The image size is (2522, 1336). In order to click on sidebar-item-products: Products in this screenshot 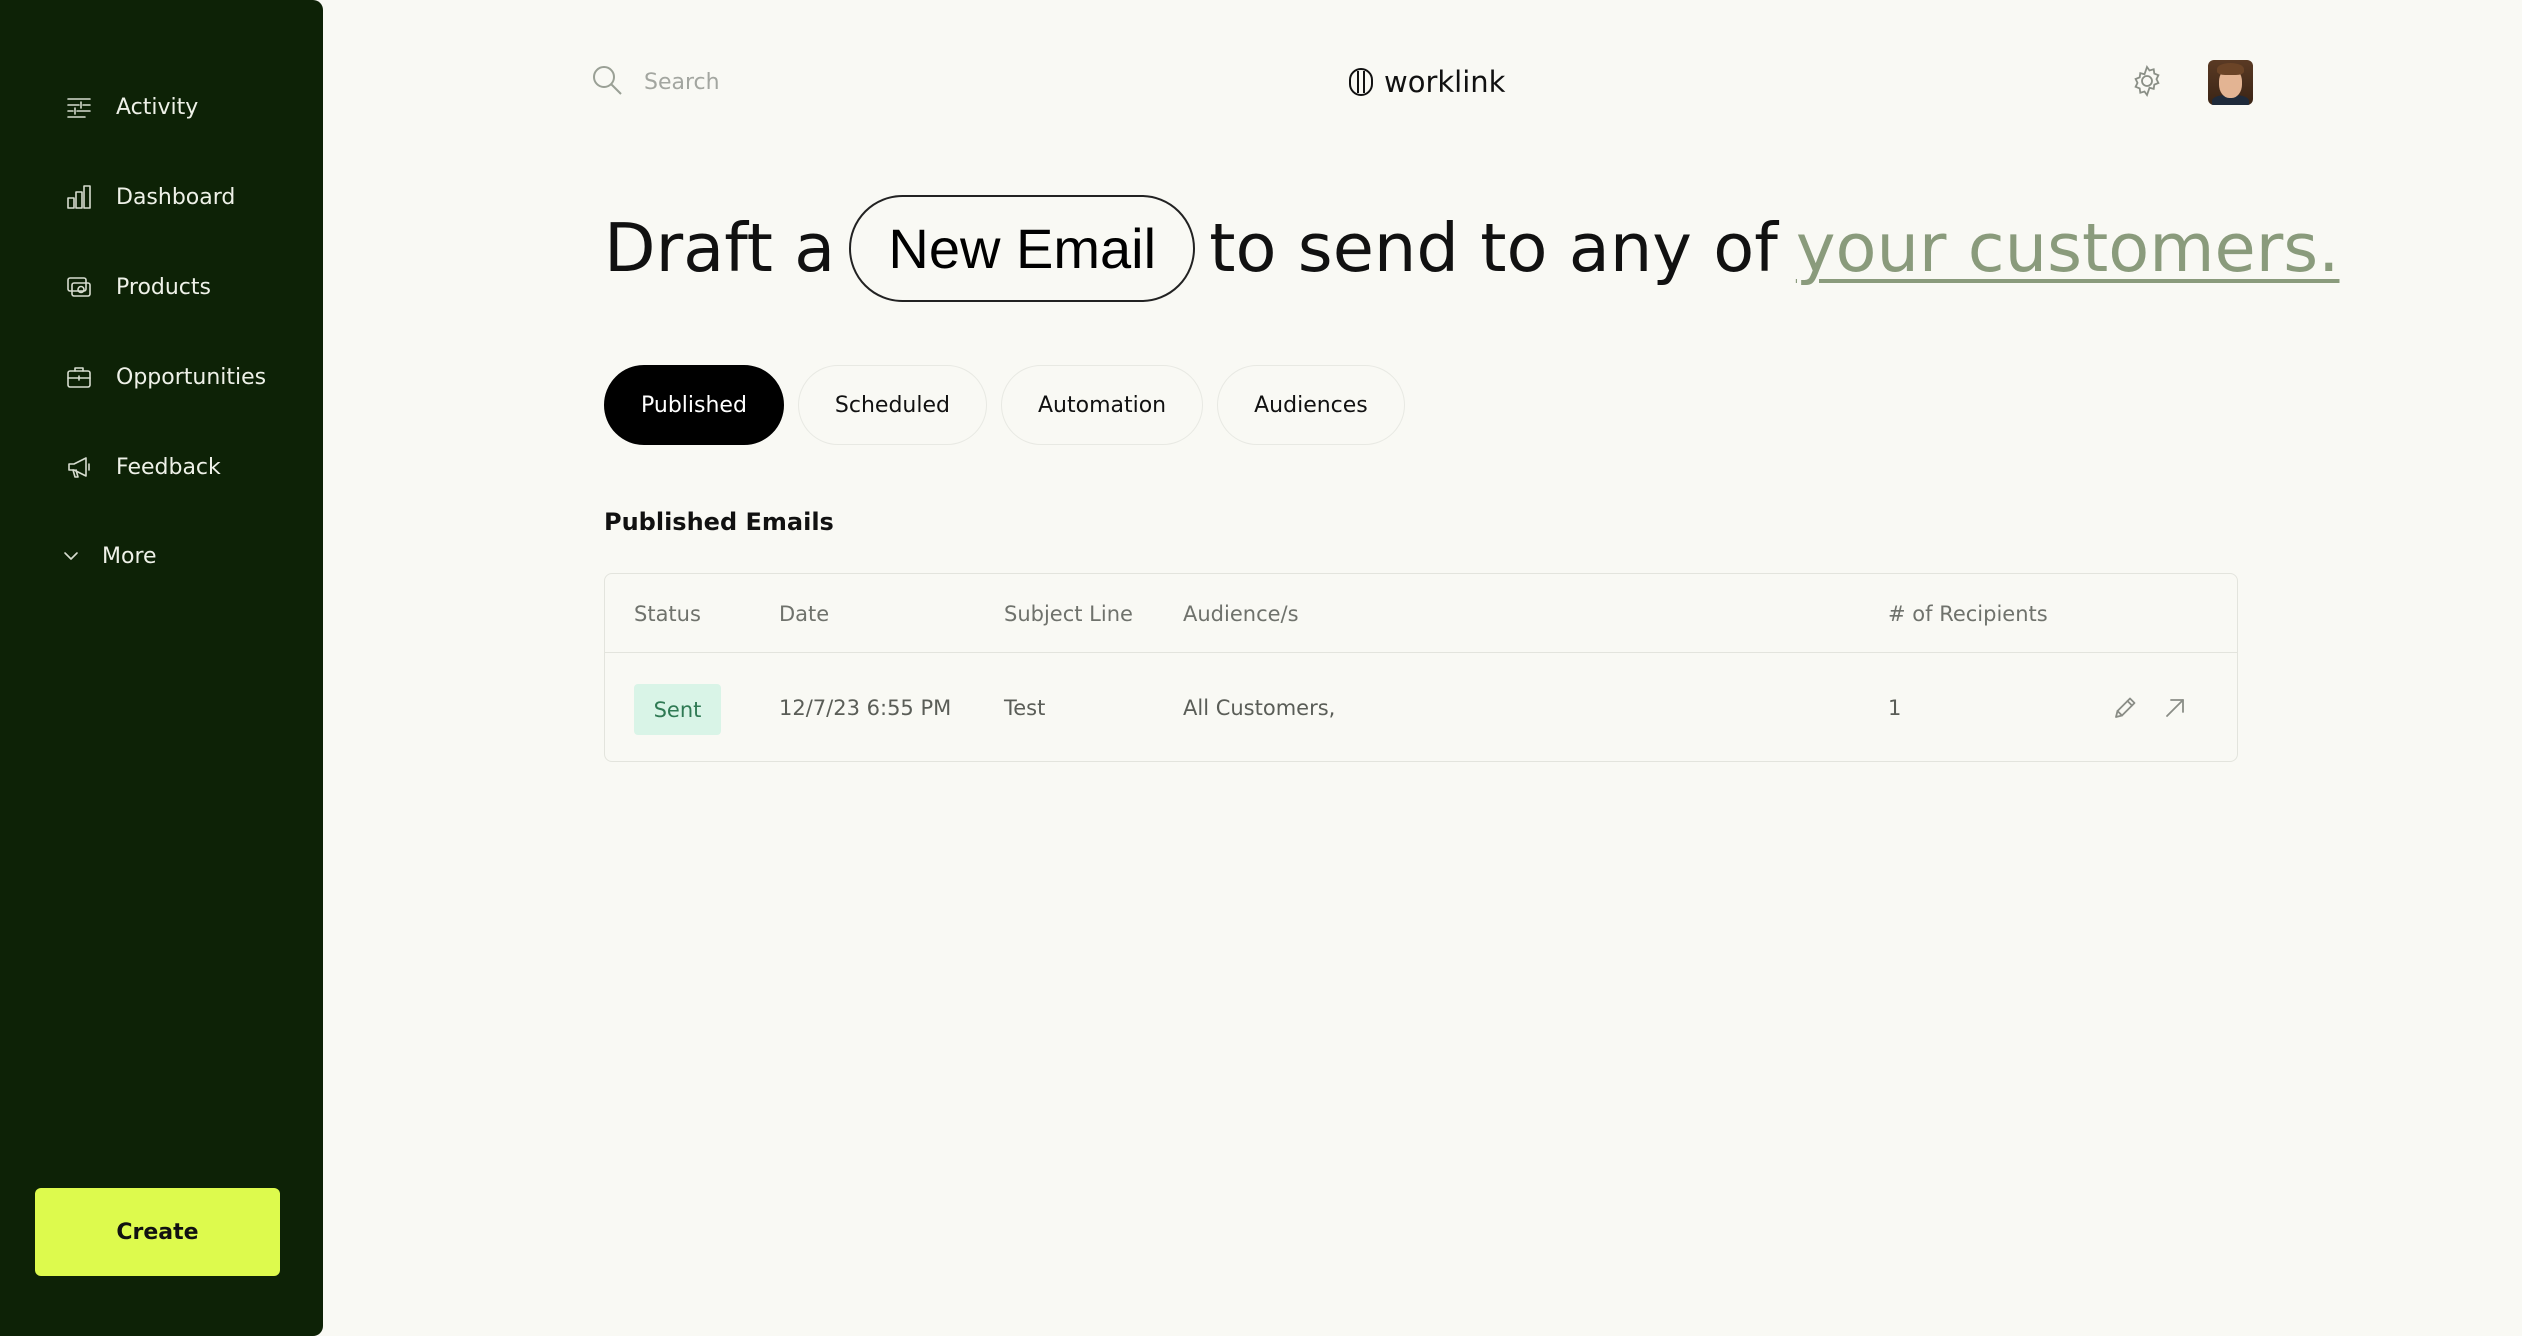, I will do `click(184, 287)`.